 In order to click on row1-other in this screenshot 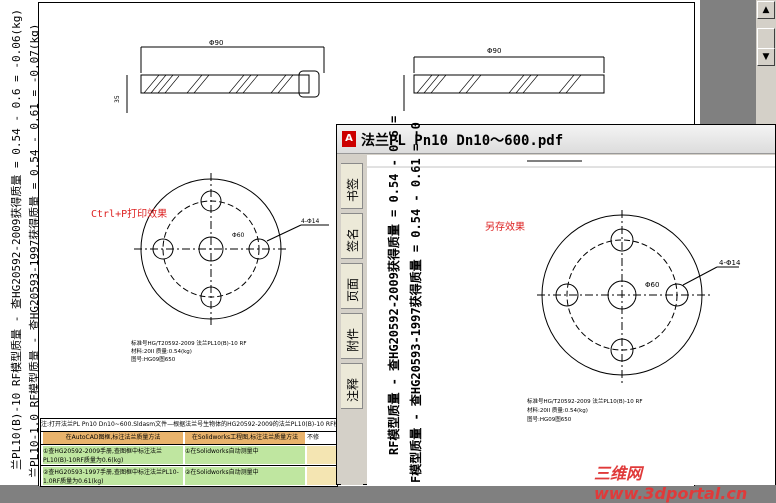, I will do `click(322, 455)`.